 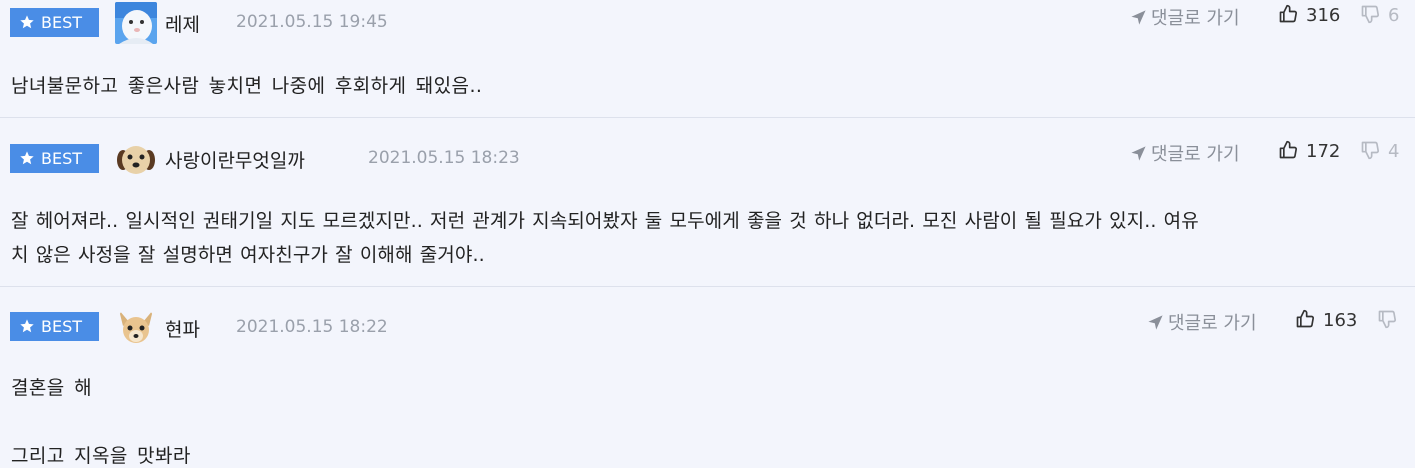 What do you see at coordinates (1281, 322) in the screenshot?
I see `comment-actions: 댓글로 가기 163` at bounding box center [1281, 322].